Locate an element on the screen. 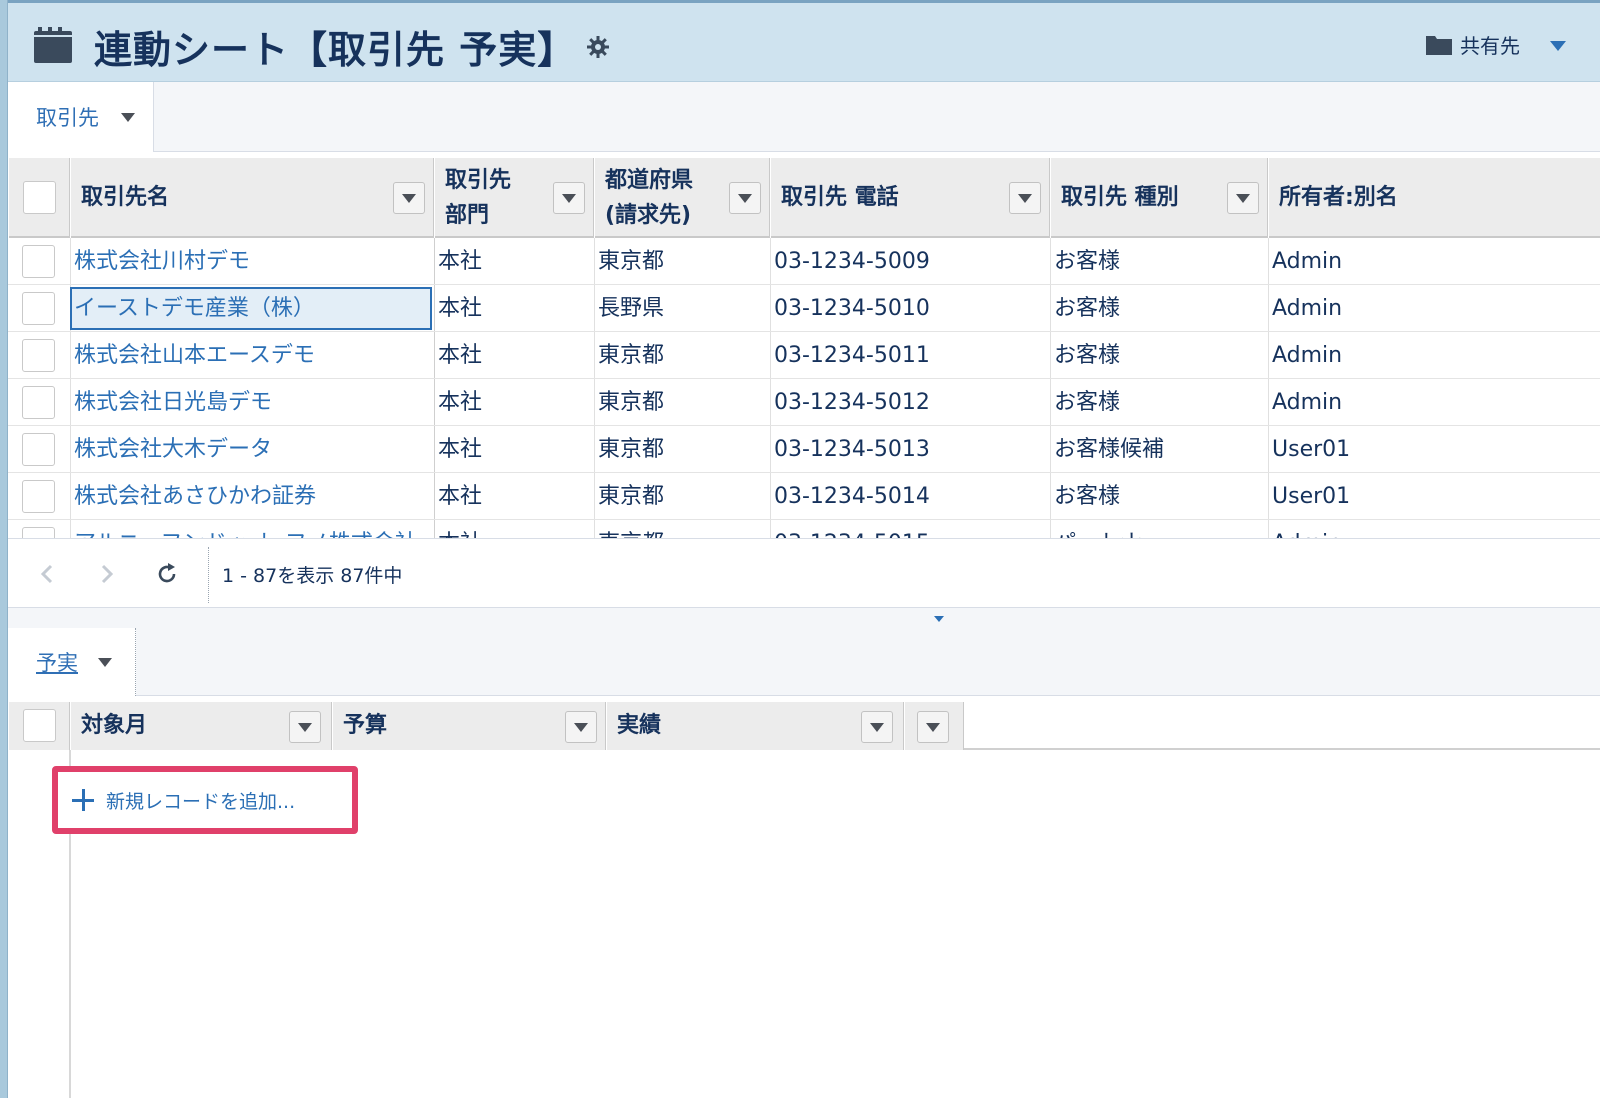 The width and height of the screenshot is (1600, 1098). account-name-link: 株式会社日光島デモ is located at coordinates (252, 402).